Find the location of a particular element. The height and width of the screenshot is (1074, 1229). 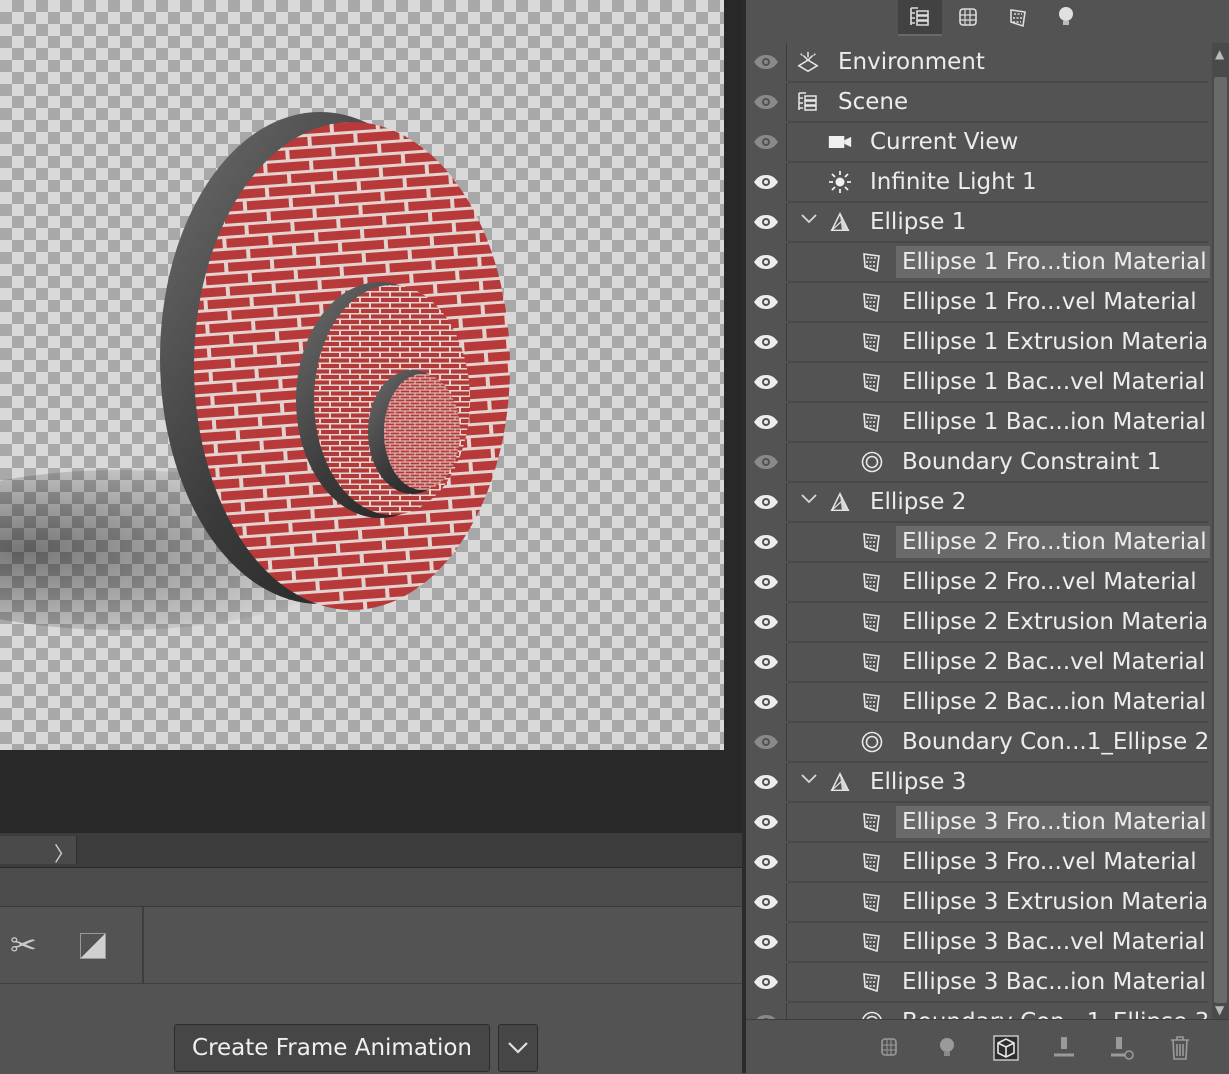

layer-row-content: Ellipse 1 Fro...tion Material is located at coordinates (999, 263).